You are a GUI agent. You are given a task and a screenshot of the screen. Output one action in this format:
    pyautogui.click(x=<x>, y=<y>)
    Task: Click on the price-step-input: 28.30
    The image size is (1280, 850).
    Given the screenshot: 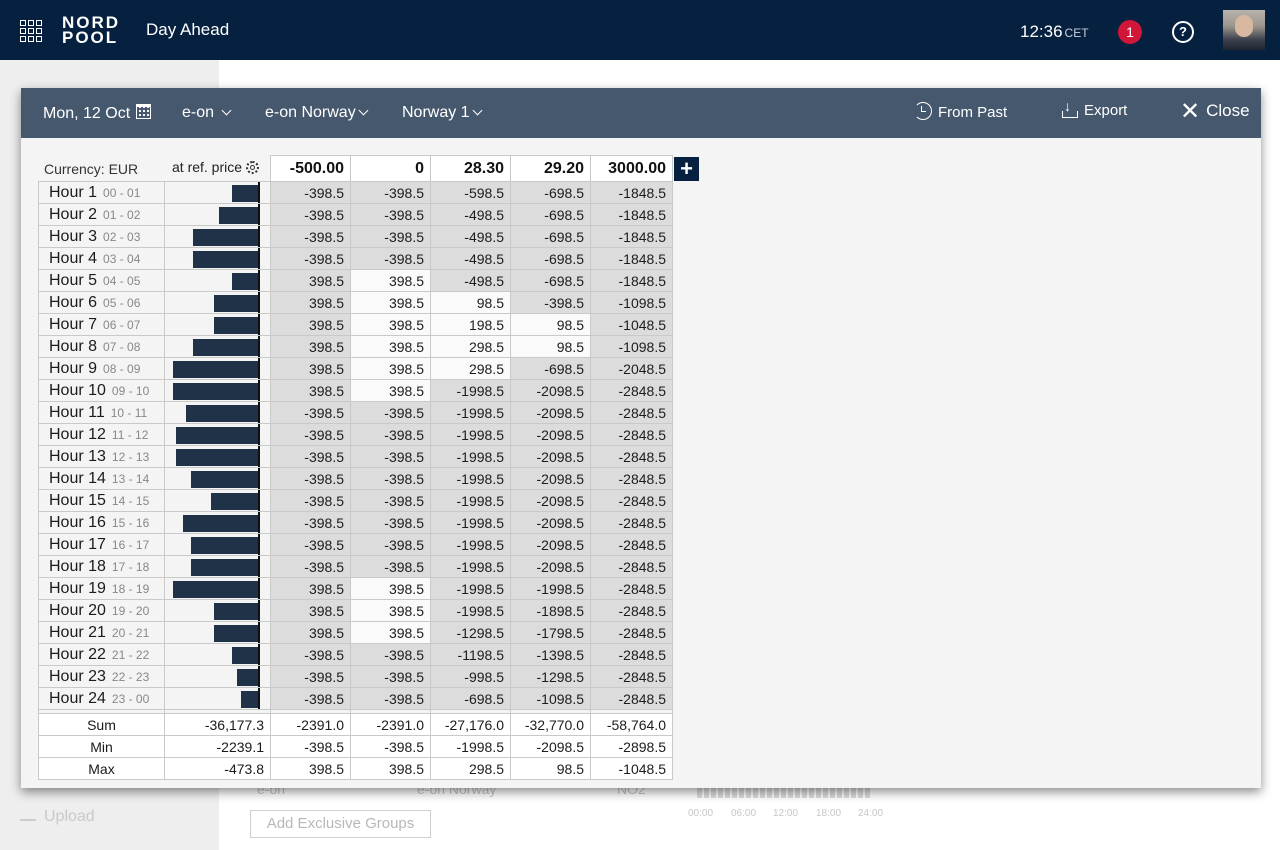 What is the action you would take?
    pyautogui.click(x=470, y=168)
    